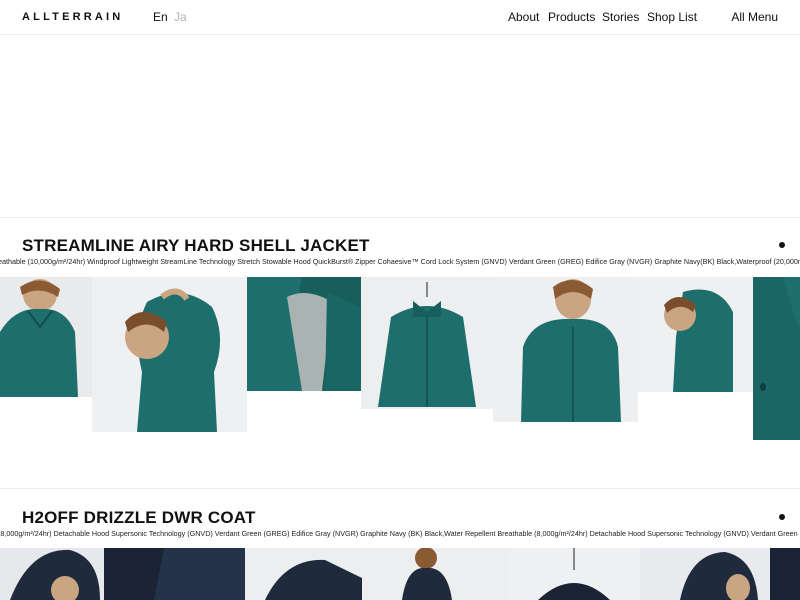 The width and height of the screenshot is (800, 600). What do you see at coordinates (72, 17) in the screenshot?
I see `brand-logo: ALLTERRAIN` at bounding box center [72, 17].